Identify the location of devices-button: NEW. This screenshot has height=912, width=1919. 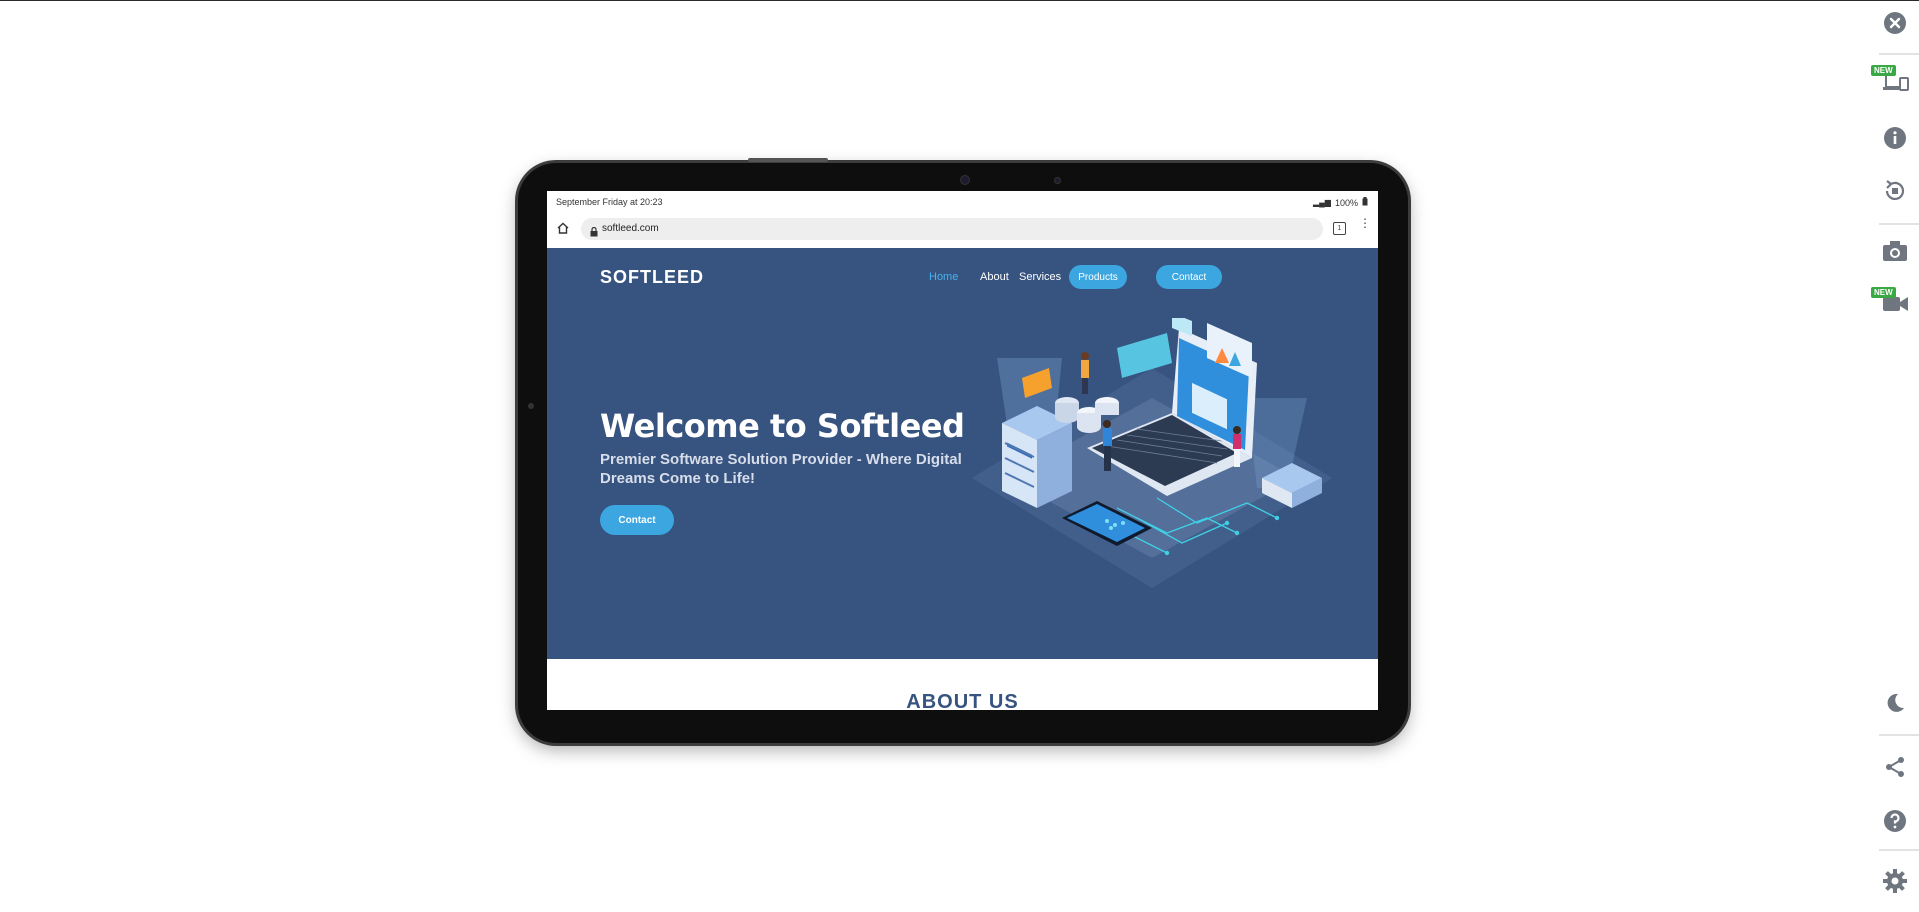
(1892, 81).